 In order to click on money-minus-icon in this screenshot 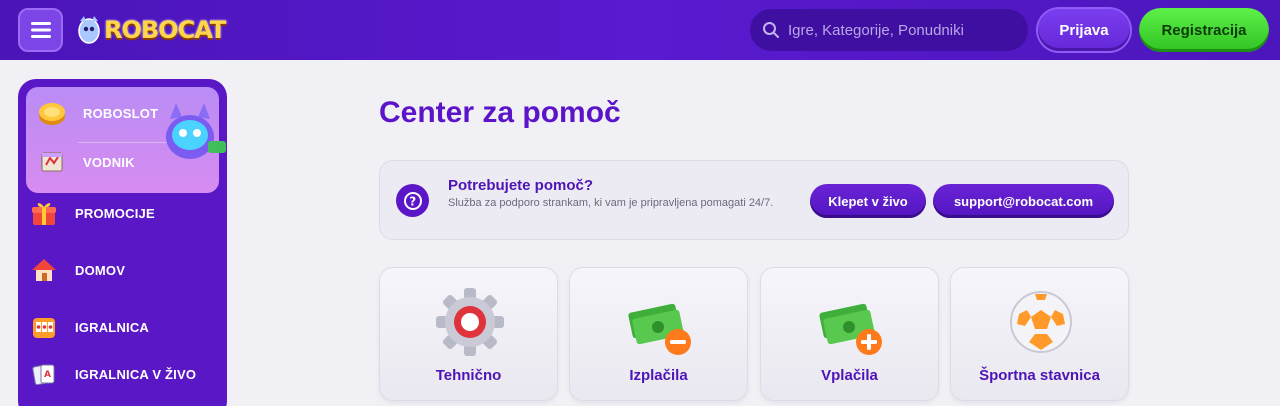, I will do `click(659, 329)`.